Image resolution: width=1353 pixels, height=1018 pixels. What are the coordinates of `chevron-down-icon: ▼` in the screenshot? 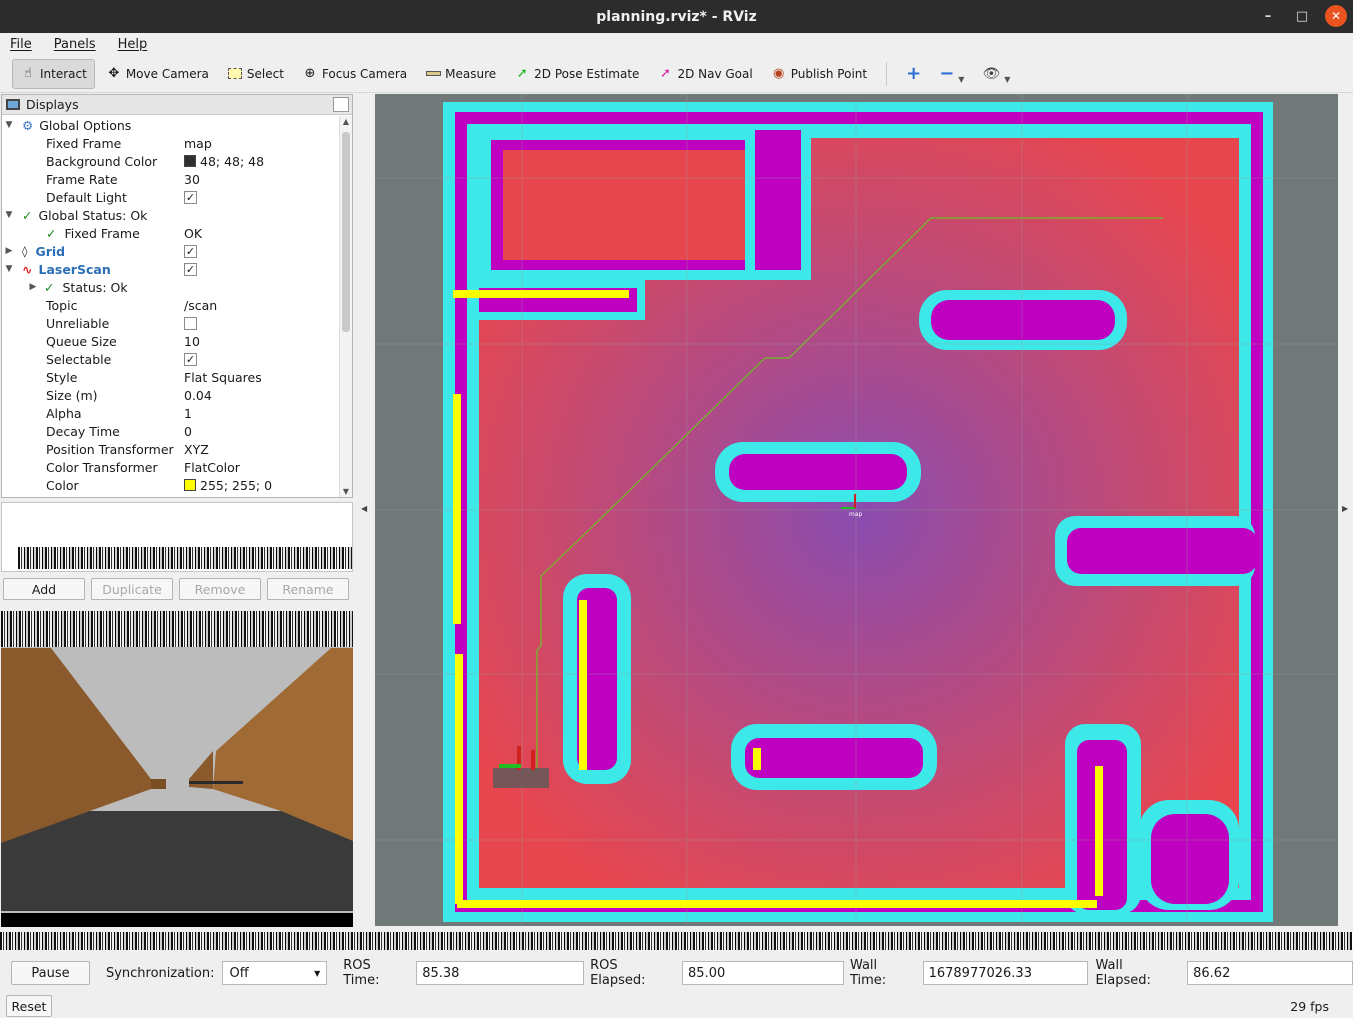 It's located at (317, 973).